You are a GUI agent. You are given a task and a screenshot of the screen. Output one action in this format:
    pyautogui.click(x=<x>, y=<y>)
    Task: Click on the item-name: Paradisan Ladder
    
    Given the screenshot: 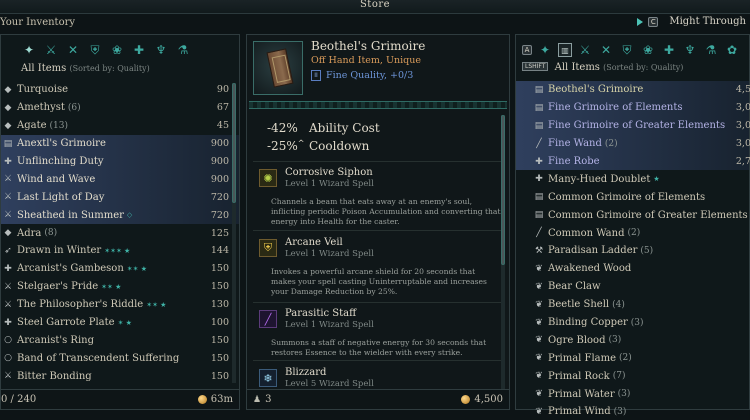 What is the action you would take?
    pyautogui.click(x=593, y=251)
    